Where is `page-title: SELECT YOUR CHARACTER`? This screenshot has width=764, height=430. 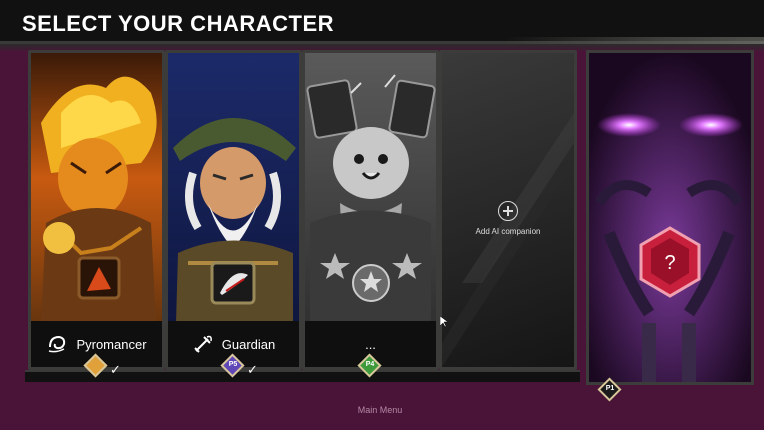
page-title: SELECT YOUR CHARACTER is located at coordinates (178, 23).